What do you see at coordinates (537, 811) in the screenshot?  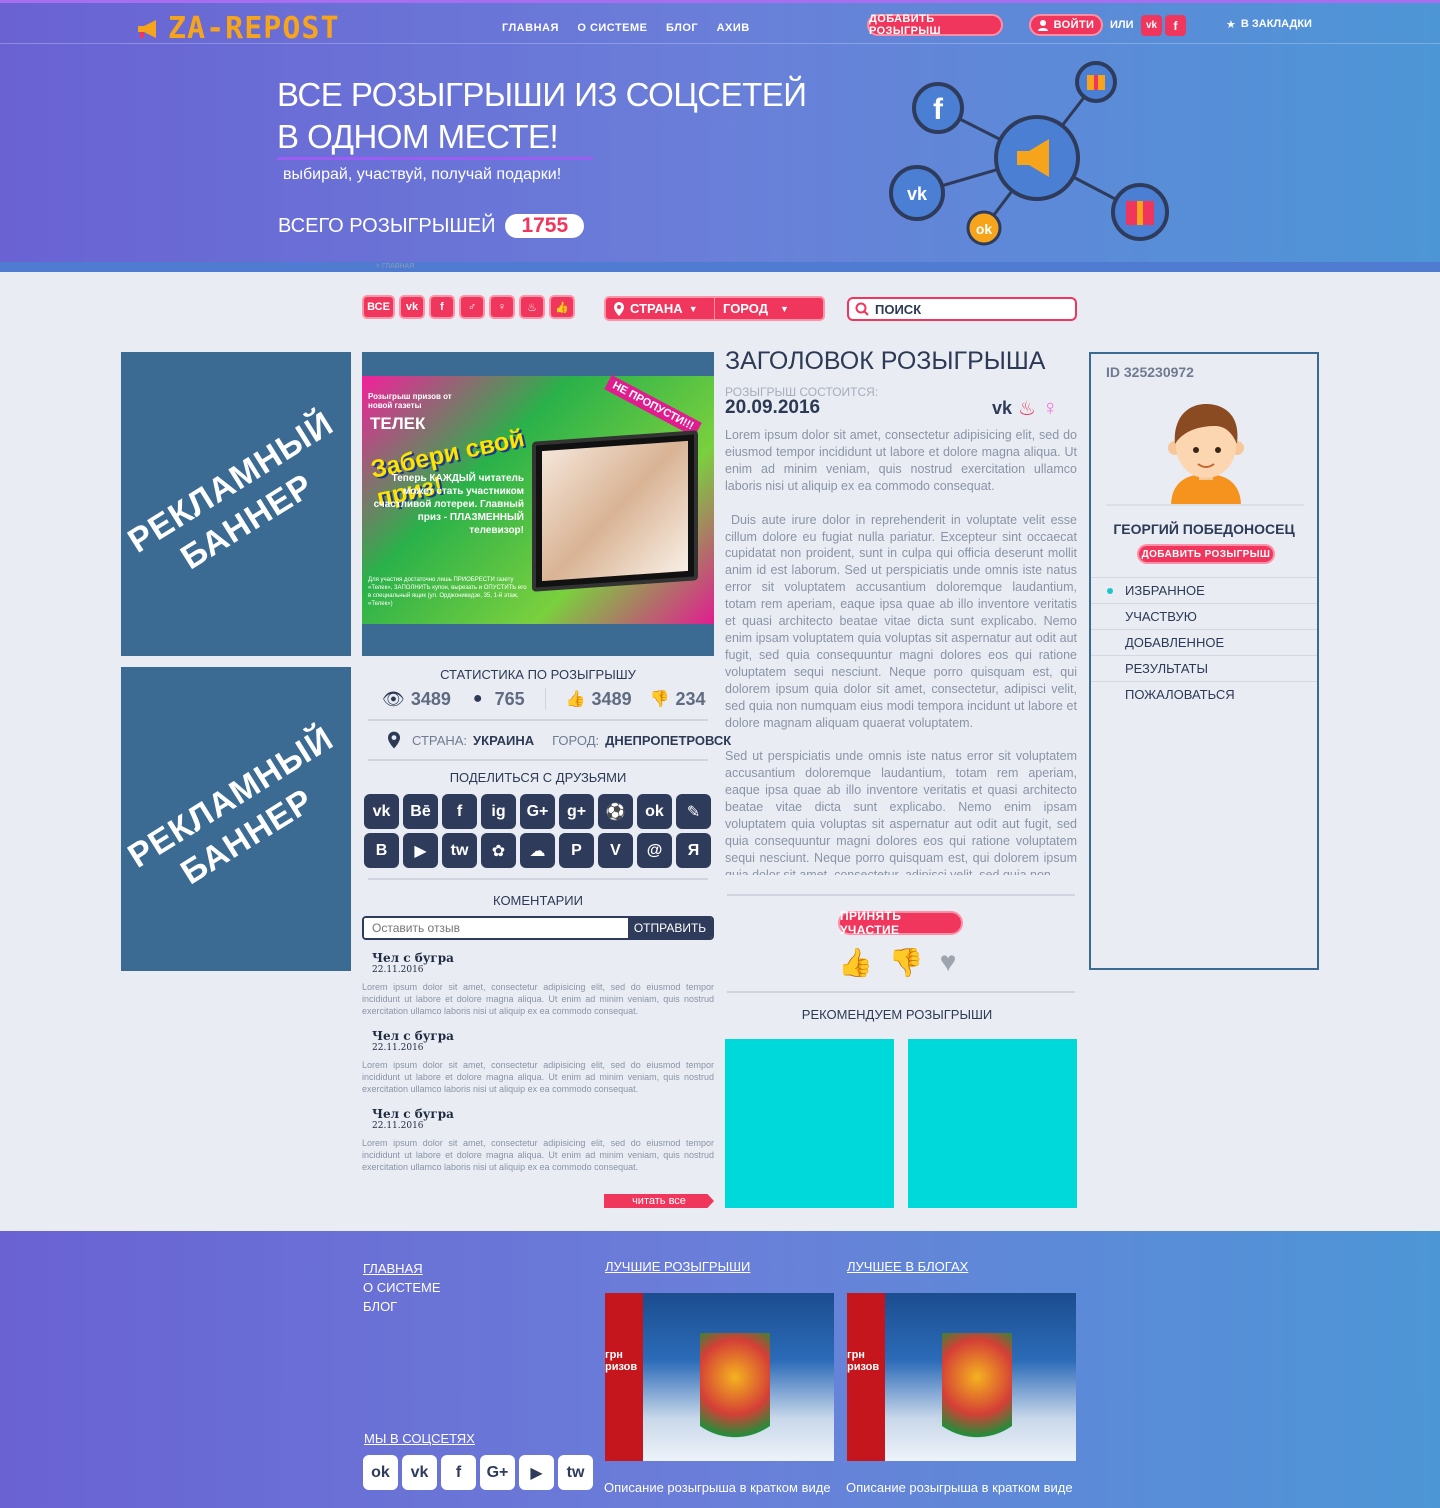 I see `share-google-plus-icon: G+` at bounding box center [537, 811].